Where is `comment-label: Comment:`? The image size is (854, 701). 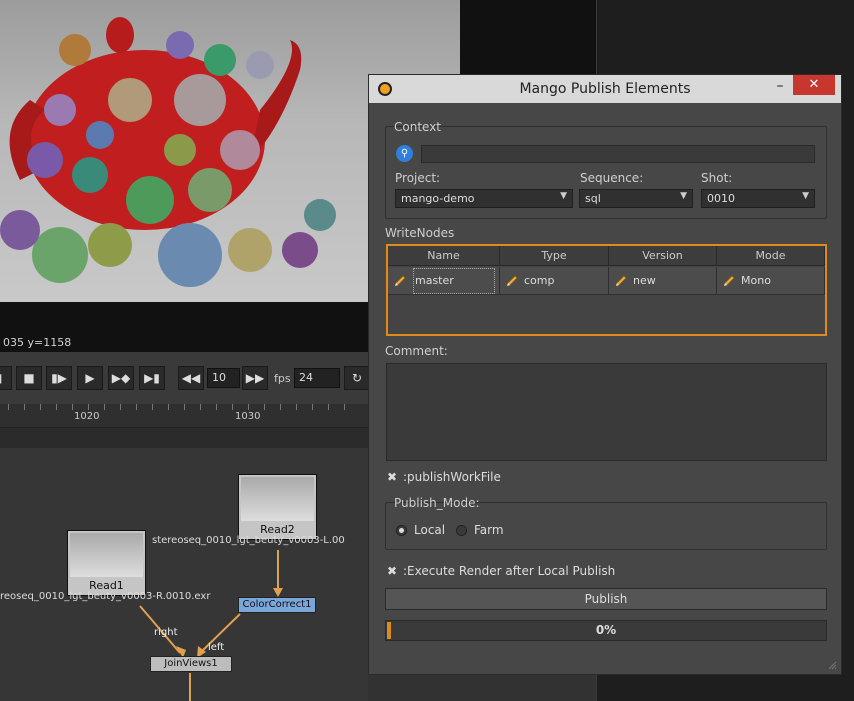 comment-label: Comment: is located at coordinates (416, 351).